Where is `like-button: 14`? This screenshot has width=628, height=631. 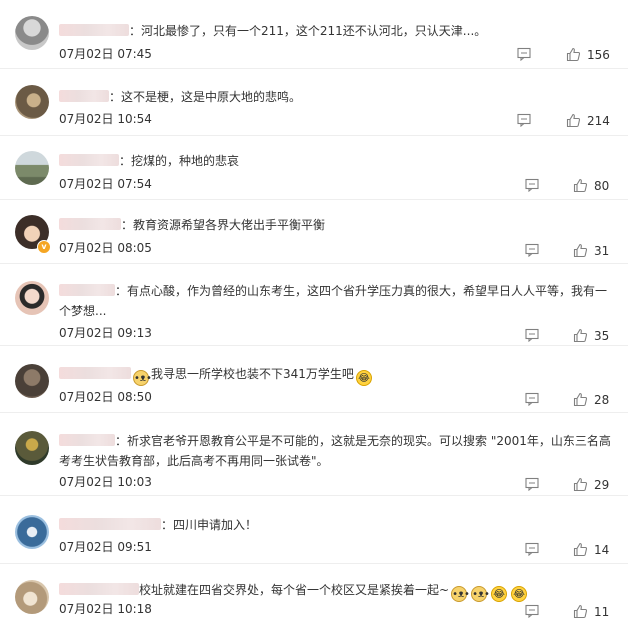 like-button: 14 is located at coordinates (591, 550).